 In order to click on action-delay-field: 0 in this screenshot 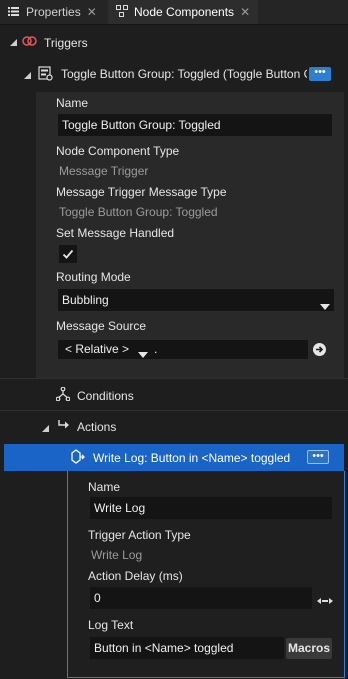, I will do `click(201, 598)`.